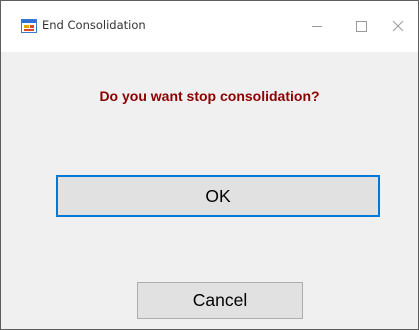  I want to click on ok-button: OK, so click(218, 196).